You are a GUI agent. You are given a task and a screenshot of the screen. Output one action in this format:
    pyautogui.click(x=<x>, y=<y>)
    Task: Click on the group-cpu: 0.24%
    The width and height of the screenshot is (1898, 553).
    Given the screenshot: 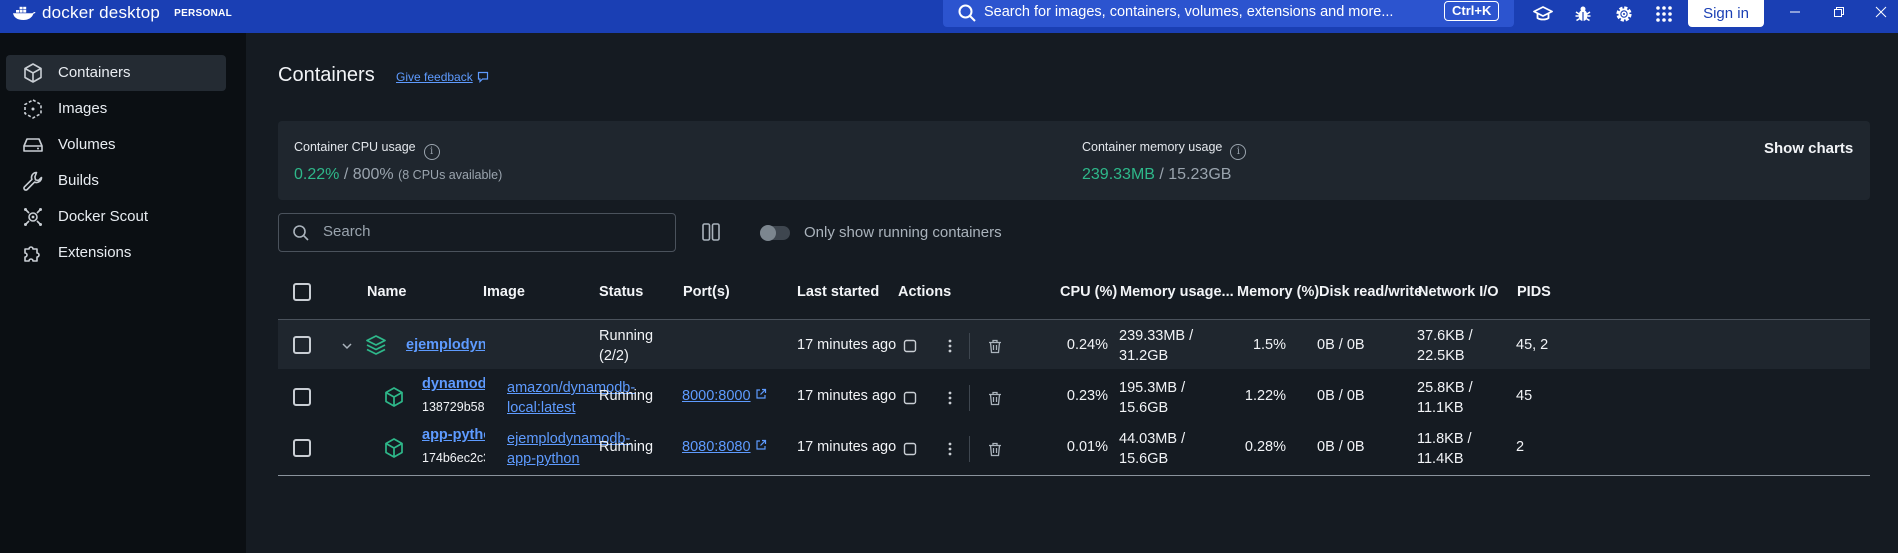 What is the action you would take?
    pyautogui.click(x=1087, y=345)
    